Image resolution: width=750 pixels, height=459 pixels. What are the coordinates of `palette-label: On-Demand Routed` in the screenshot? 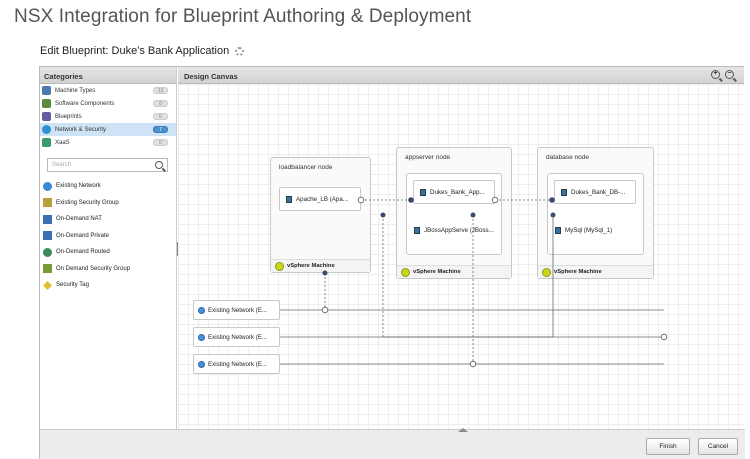 It's located at (83, 252).